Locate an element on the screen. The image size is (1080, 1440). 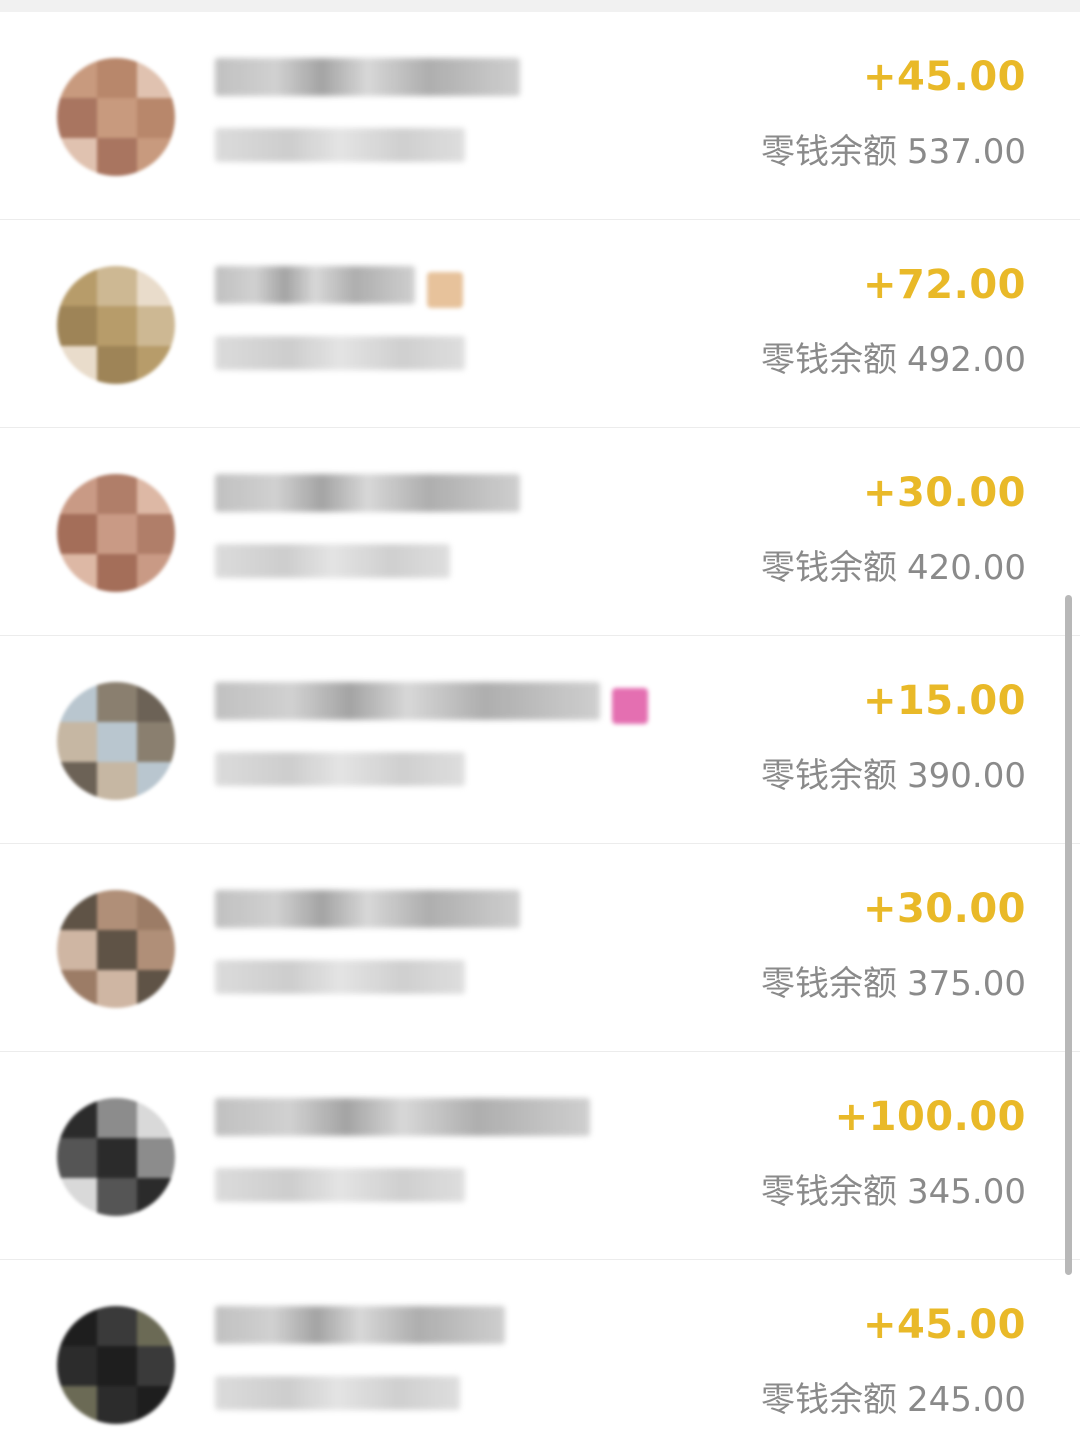
balance: 零钱余额 345.00 is located at coordinates (893, 1188).